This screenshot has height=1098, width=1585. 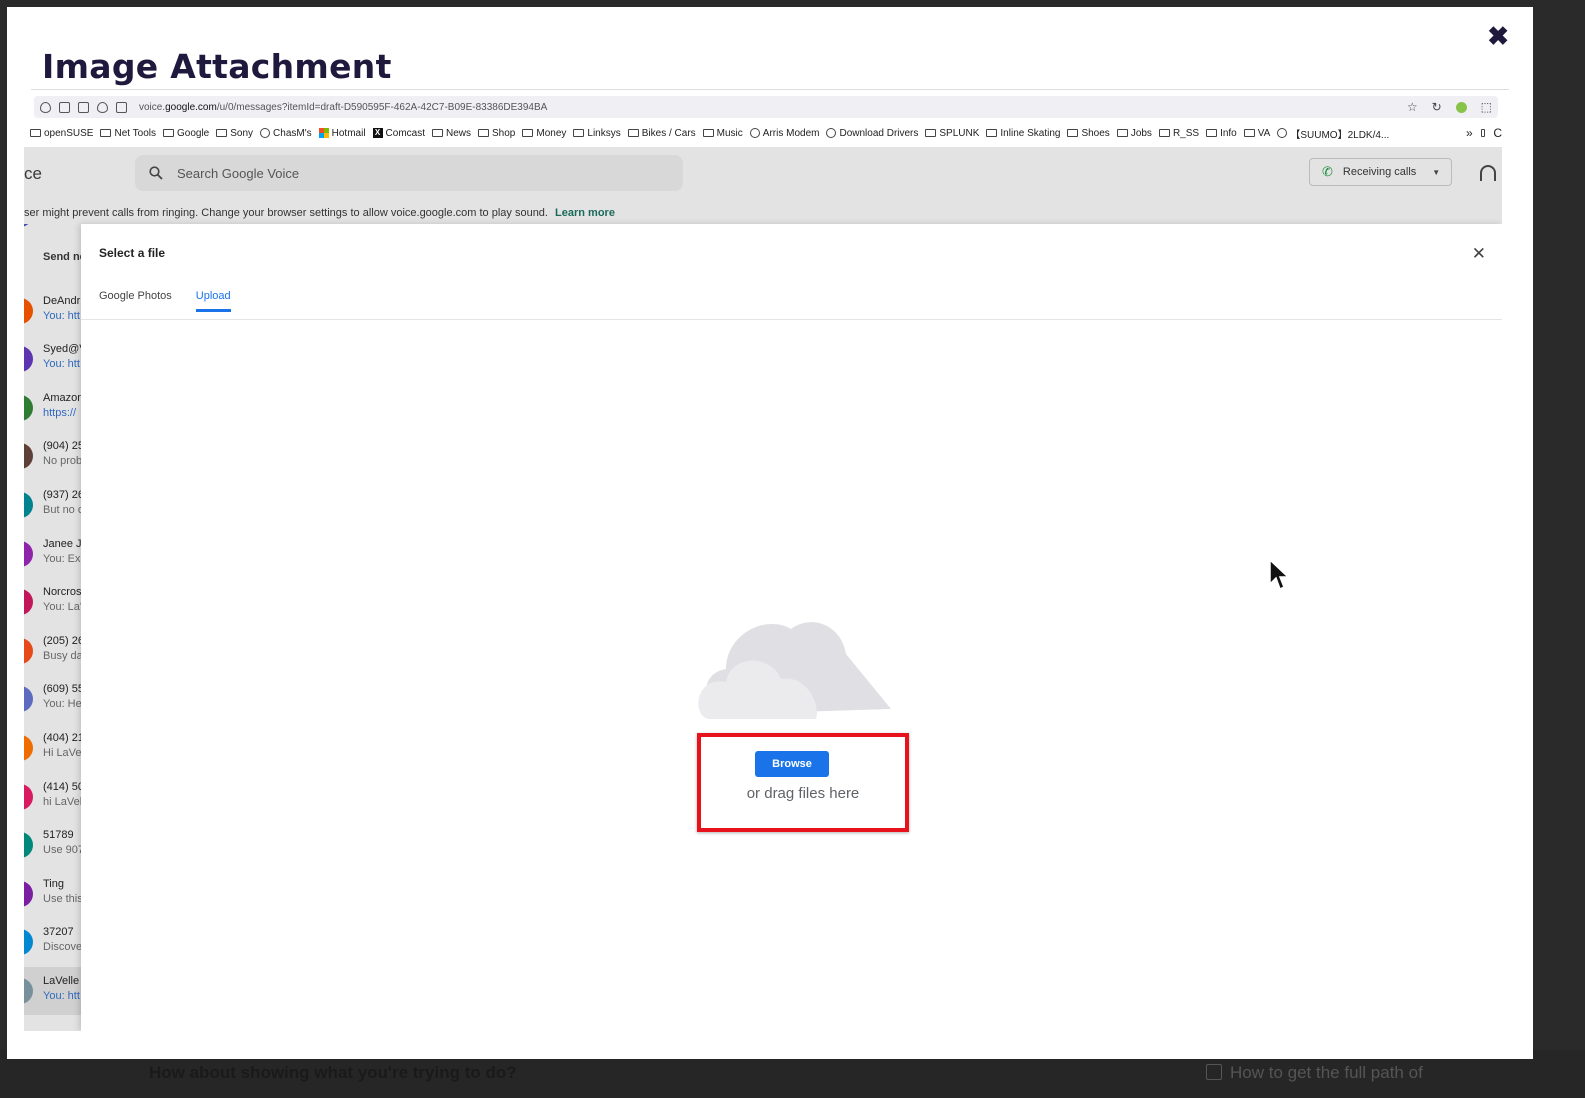 What do you see at coordinates (1436, 172) in the screenshot?
I see `chevron-down-icon: ▼` at bounding box center [1436, 172].